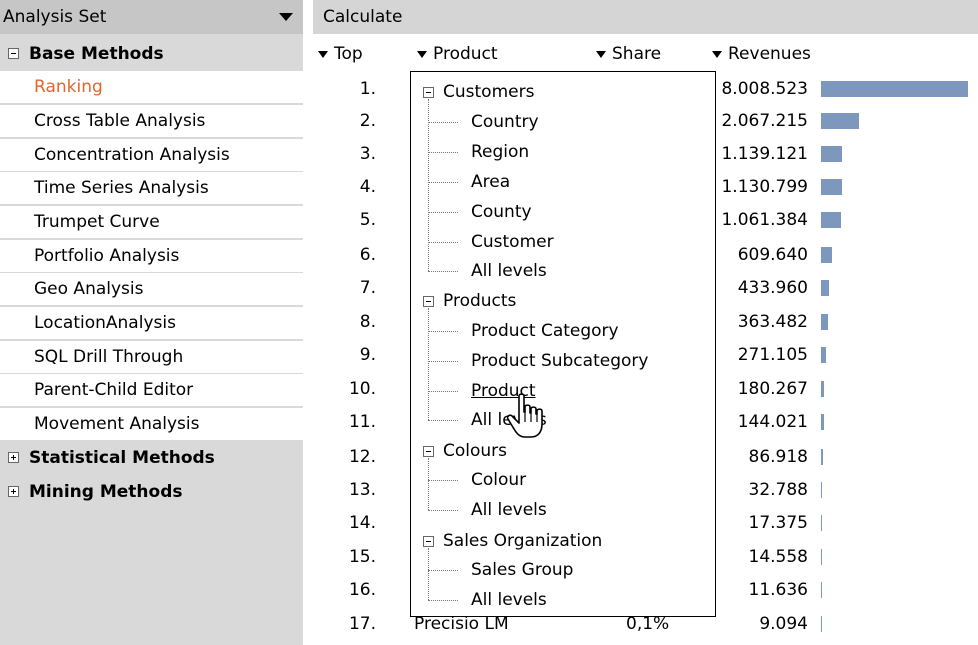 The height and width of the screenshot is (645, 978). What do you see at coordinates (122, 457) in the screenshot?
I see `group-label: Statistical Methods` at bounding box center [122, 457].